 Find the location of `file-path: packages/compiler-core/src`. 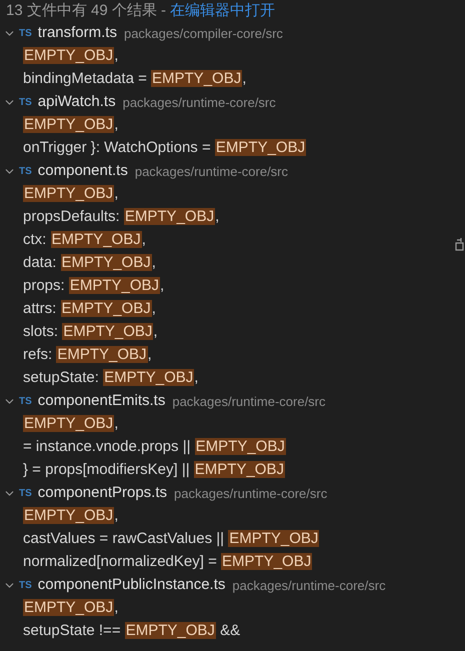

file-path: packages/compiler-core/src is located at coordinates (203, 33).